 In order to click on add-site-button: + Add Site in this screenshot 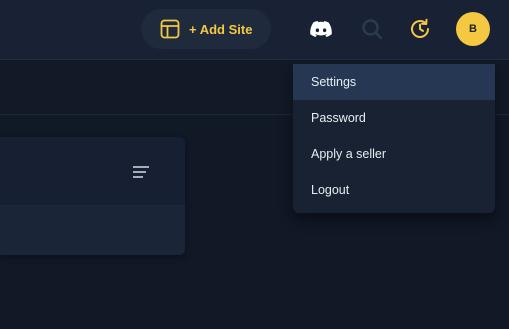, I will do `click(206, 29)`.